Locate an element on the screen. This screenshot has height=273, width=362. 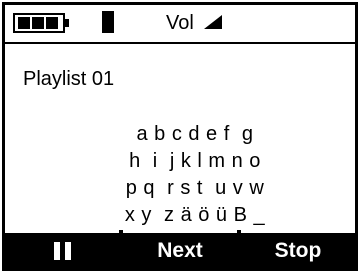
softkey-bar: Next Stop is located at coordinates (180, 249).